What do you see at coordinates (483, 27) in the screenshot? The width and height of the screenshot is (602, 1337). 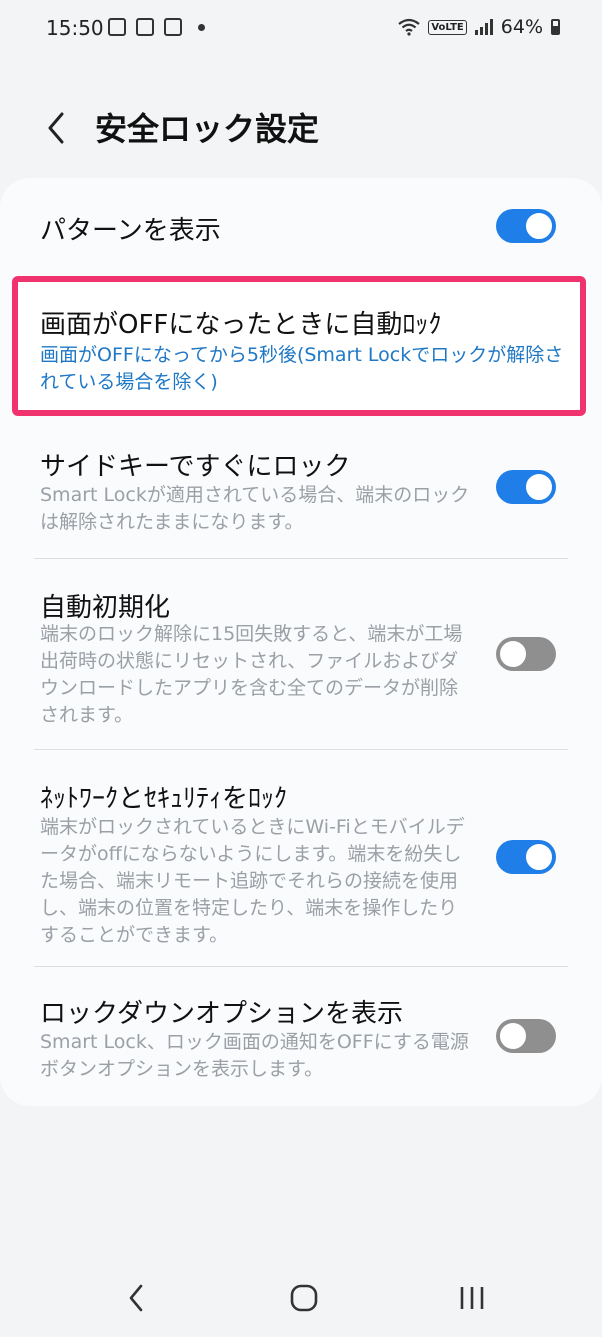 I see `signal-icon` at bounding box center [483, 27].